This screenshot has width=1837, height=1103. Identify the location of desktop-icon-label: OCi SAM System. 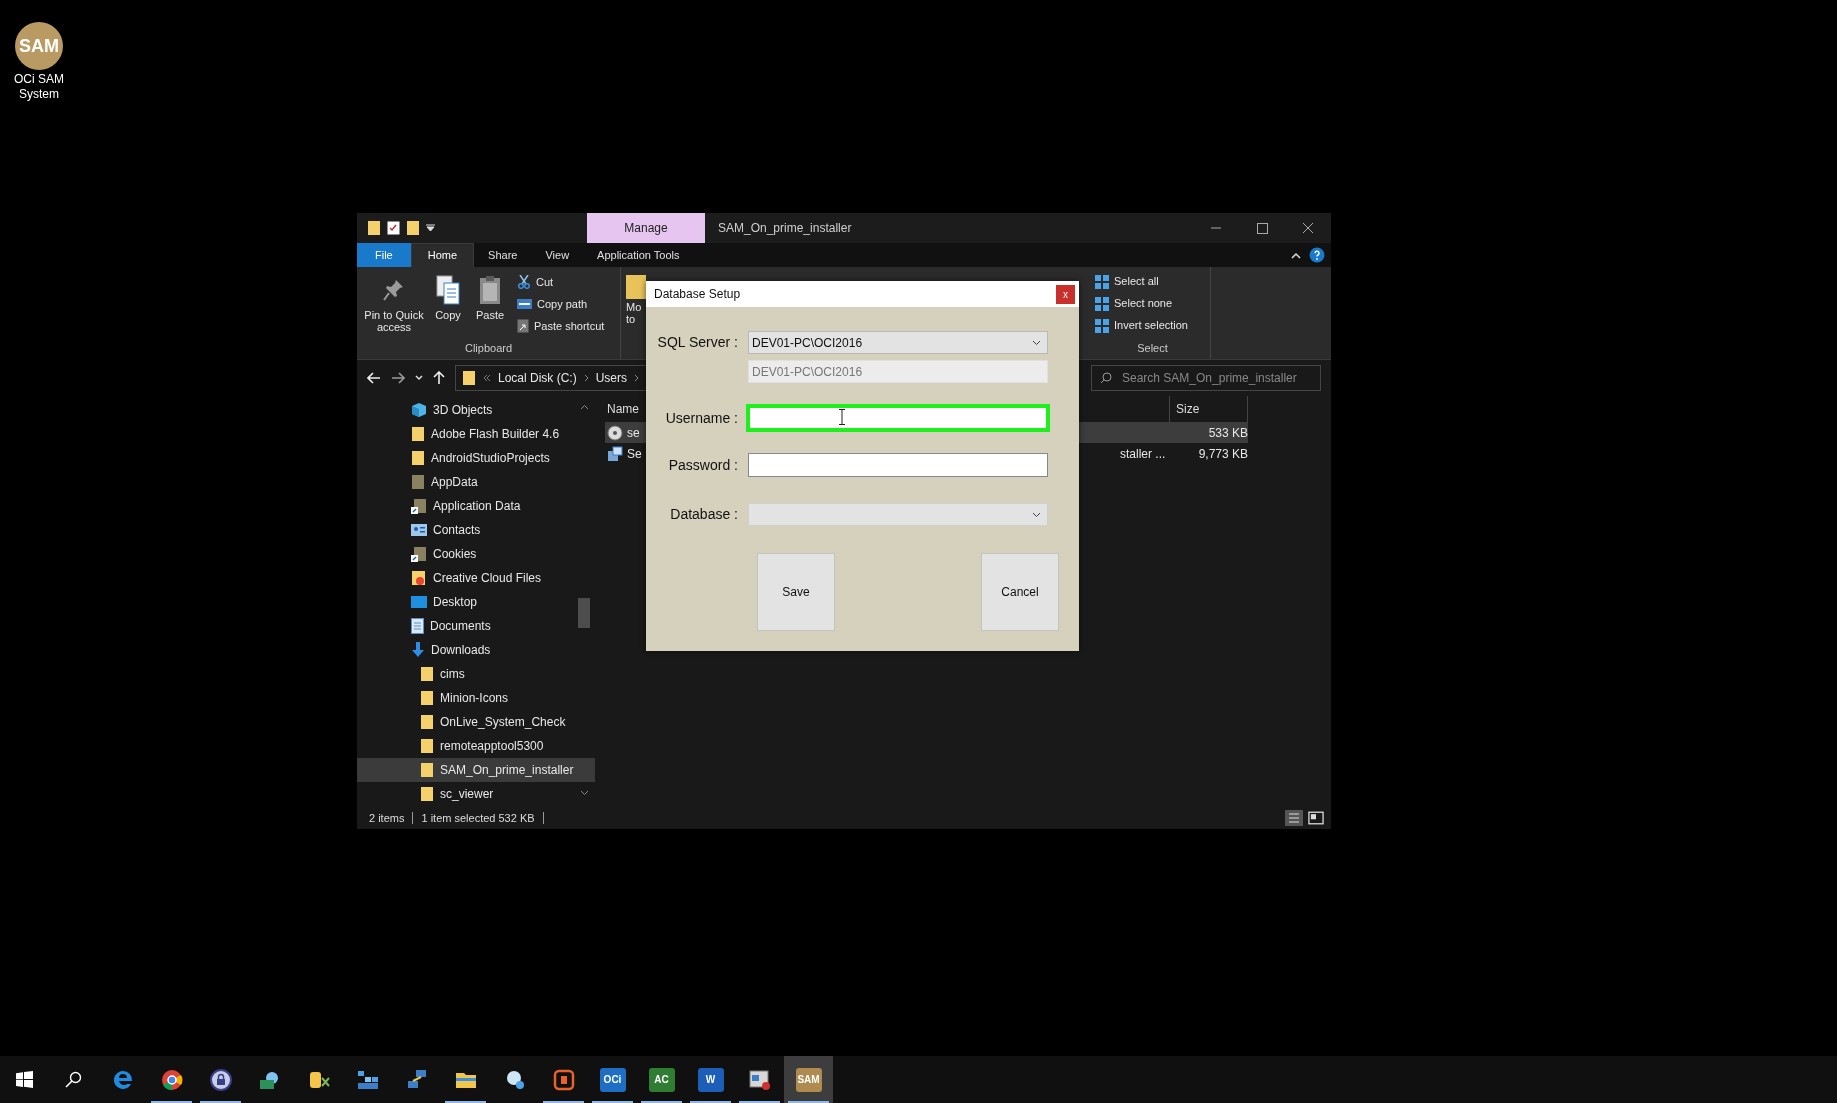
(39, 87).